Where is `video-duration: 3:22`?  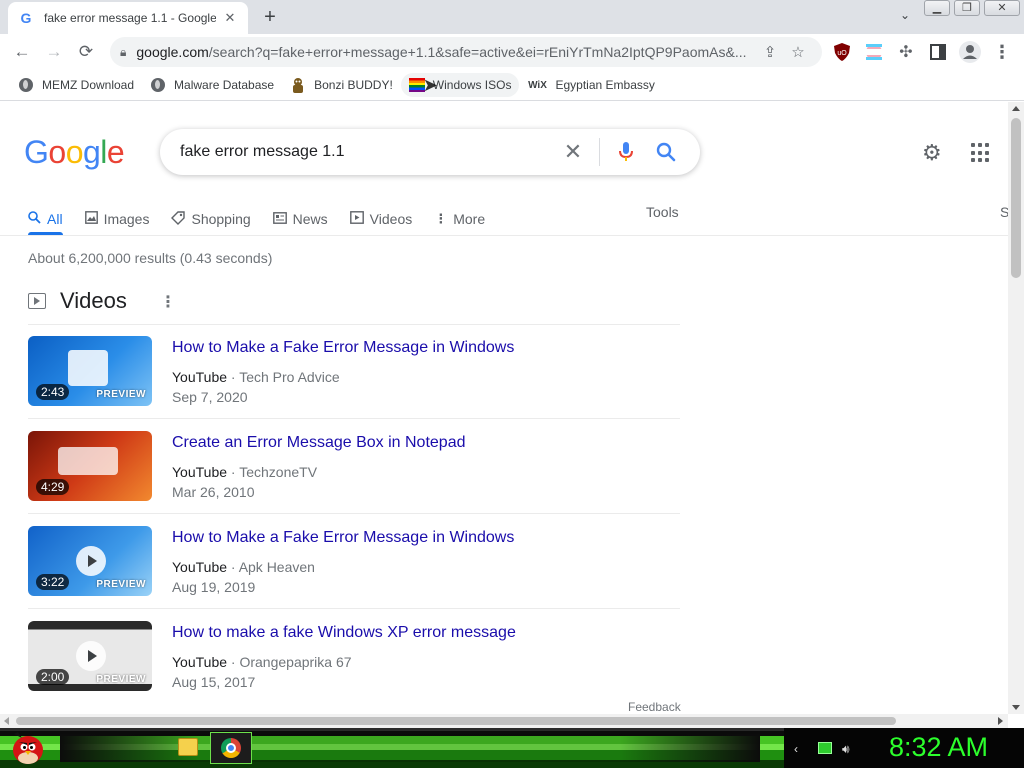
video-duration: 3:22 is located at coordinates (53, 582).